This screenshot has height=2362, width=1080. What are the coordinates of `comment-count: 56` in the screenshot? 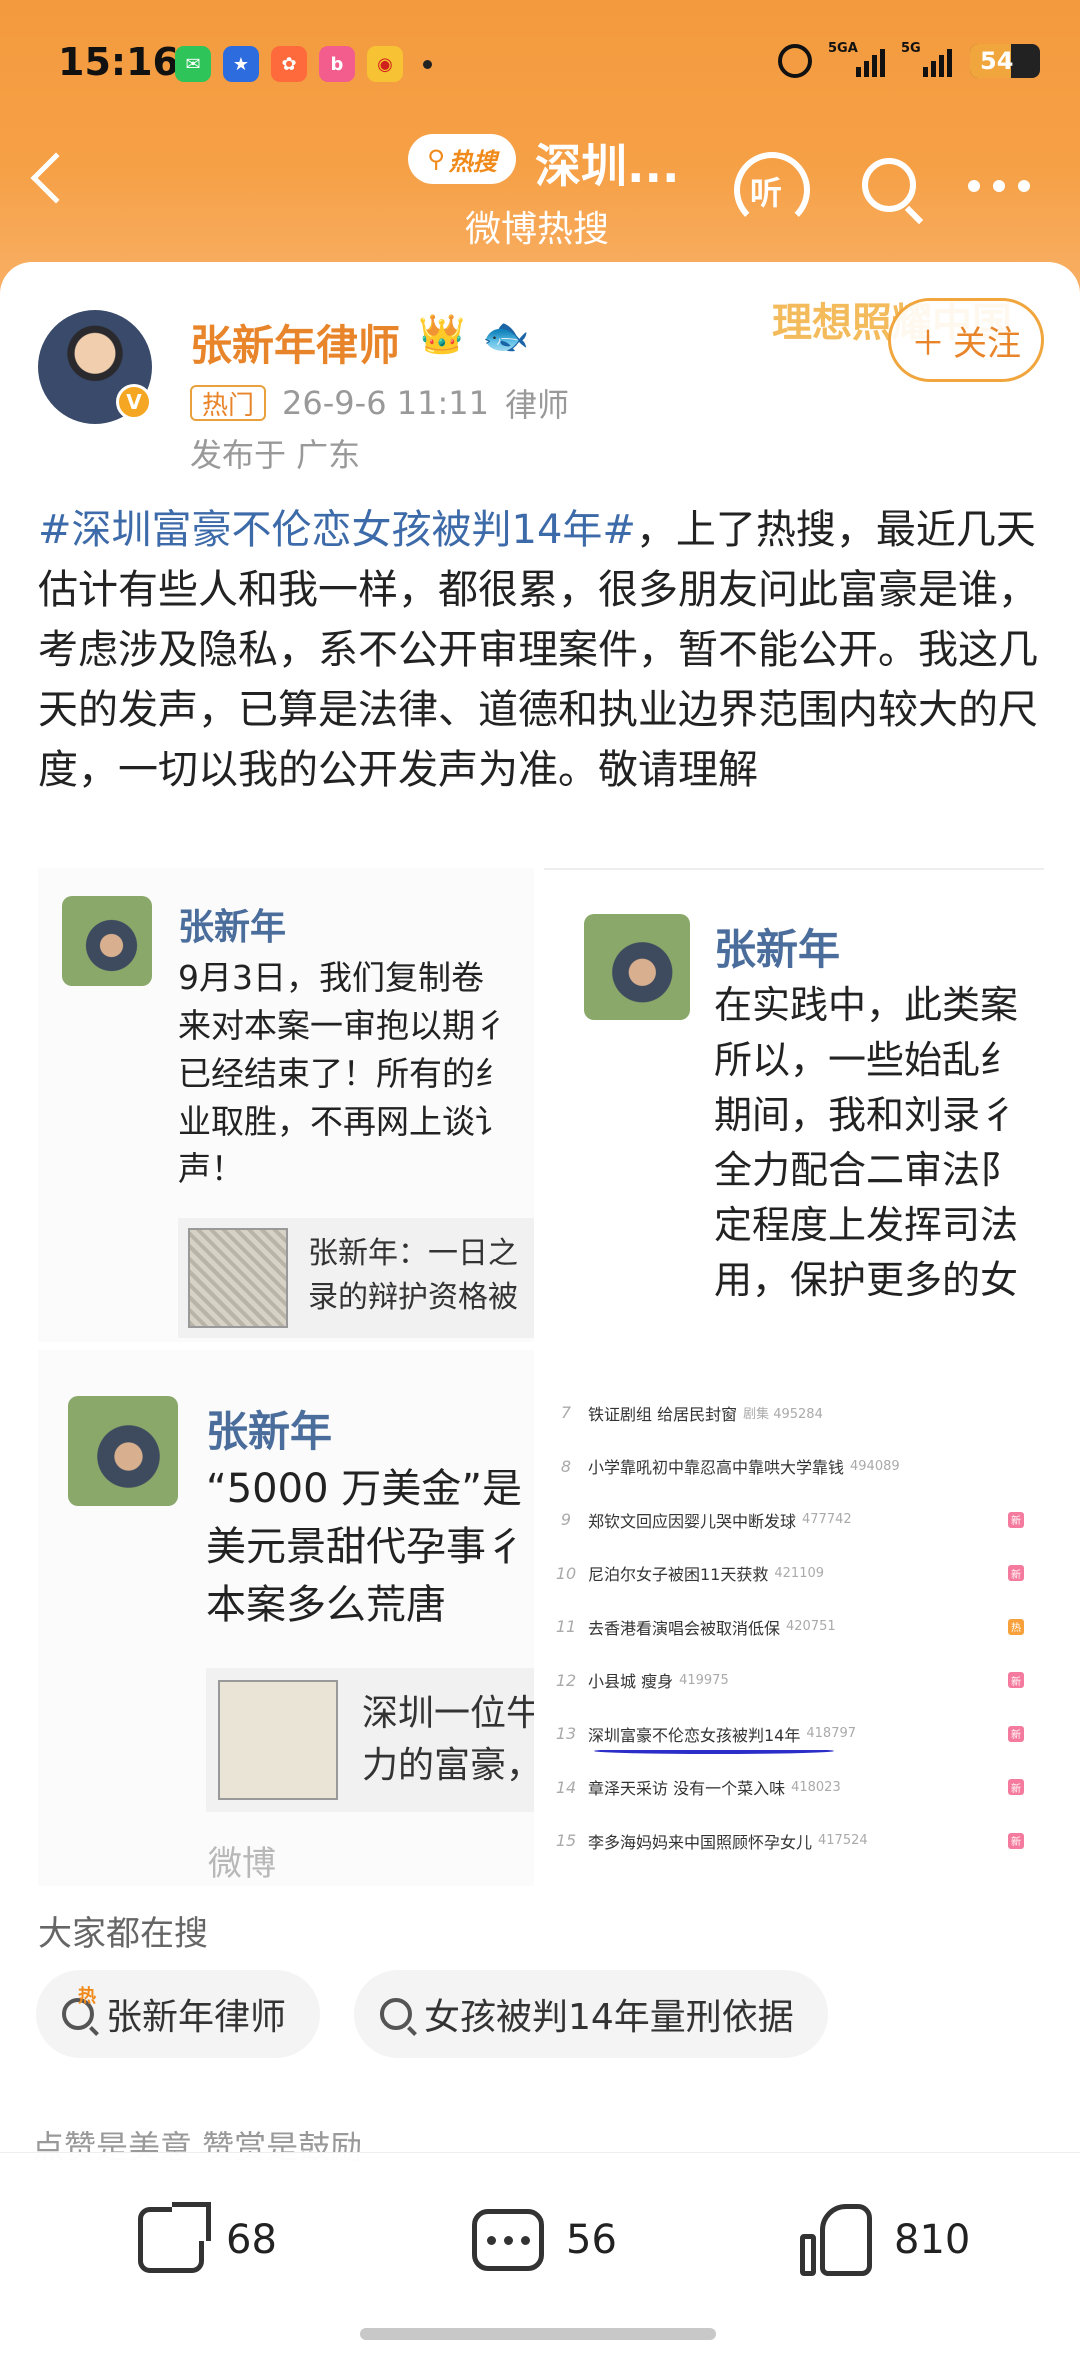 It's located at (591, 2240).